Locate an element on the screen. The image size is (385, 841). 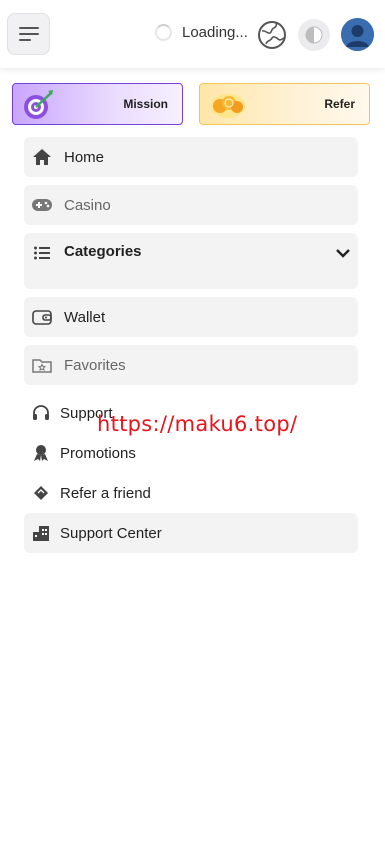
sidebar-item-refer-friend: Refer a friend is located at coordinates (191, 493).